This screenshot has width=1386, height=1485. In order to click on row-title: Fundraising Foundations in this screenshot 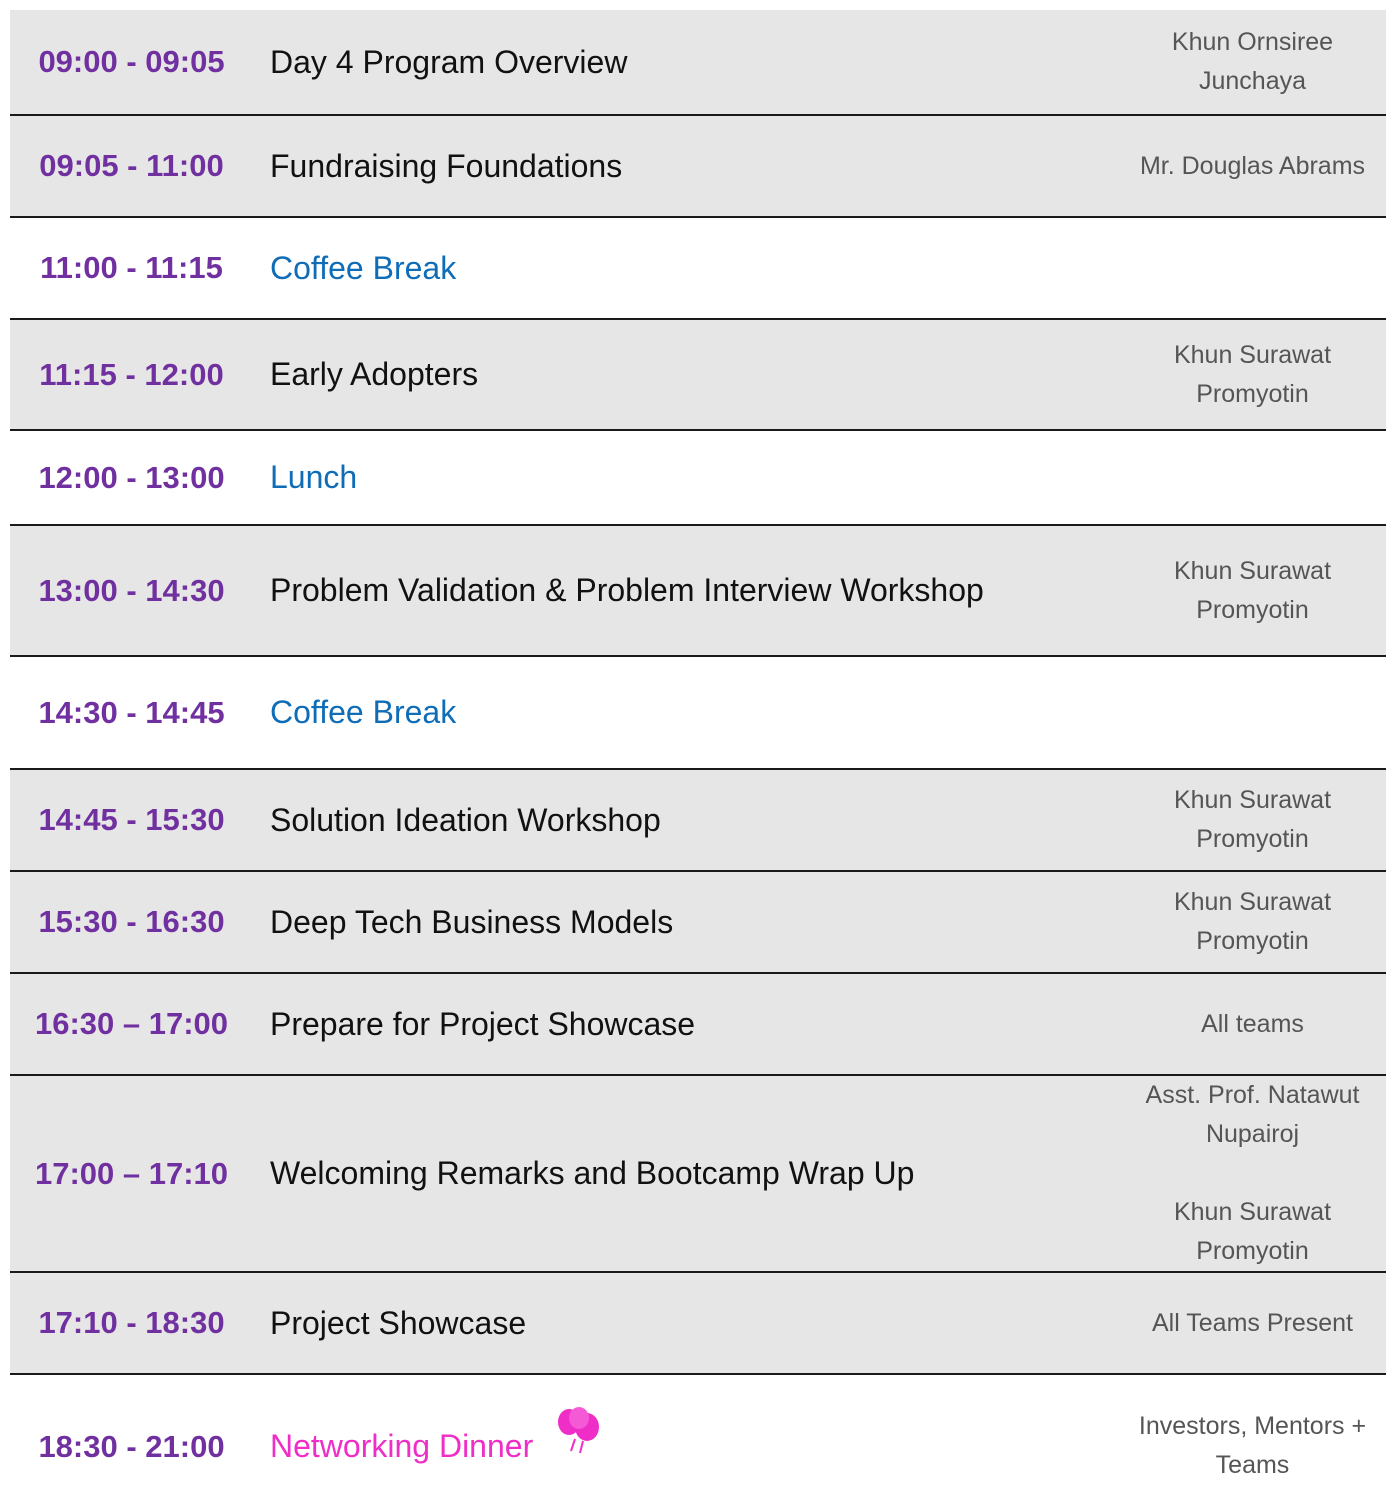, I will do `click(446, 165)`.